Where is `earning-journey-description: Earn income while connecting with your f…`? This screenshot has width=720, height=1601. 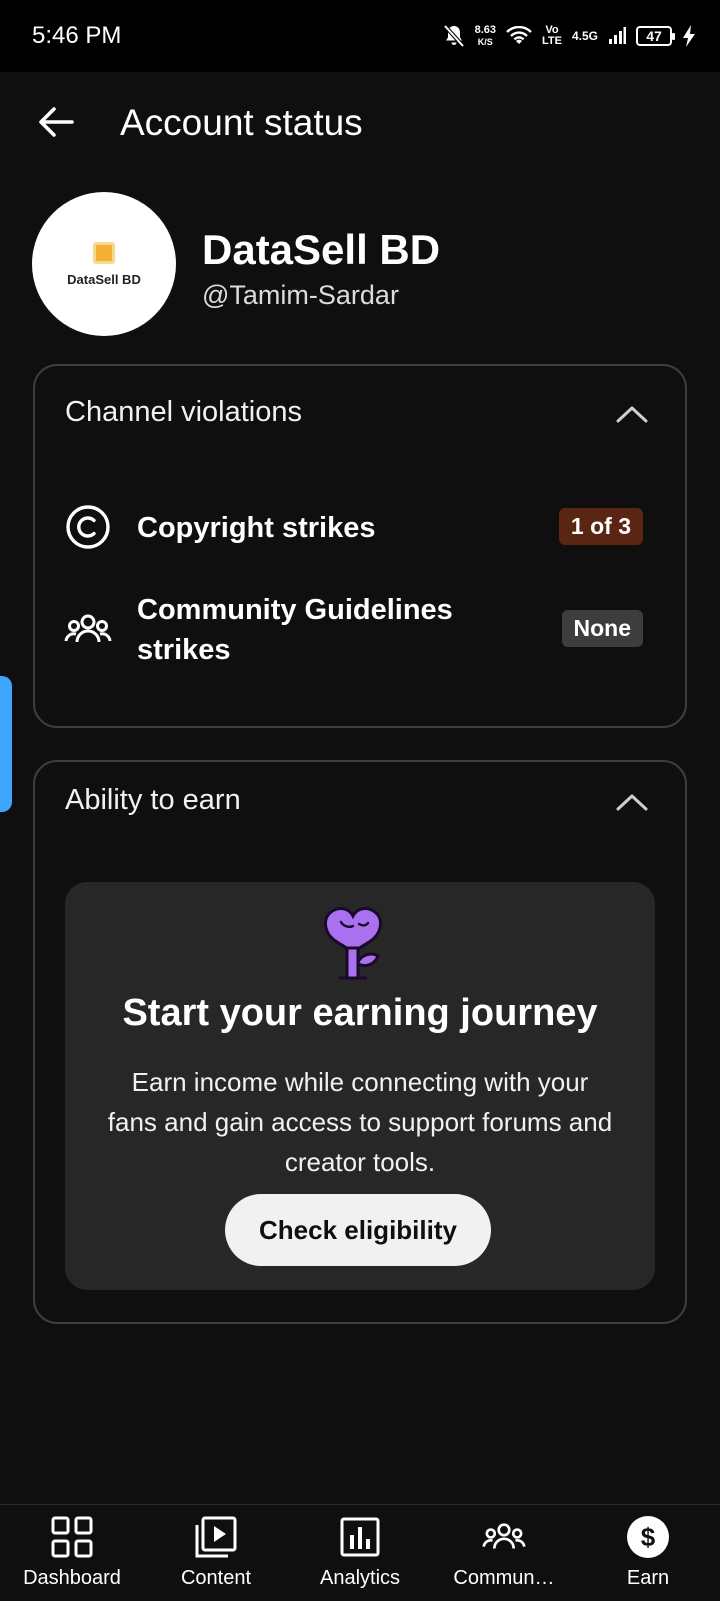 earning-journey-description: Earn income while connecting with your f… is located at coordinates (360, 1122).